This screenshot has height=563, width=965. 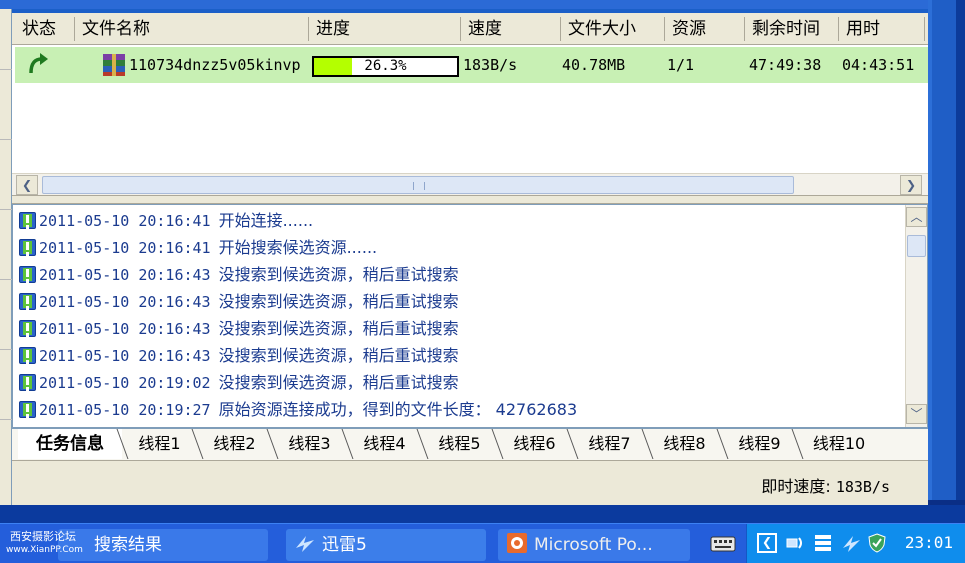 I want to click on task-remaining: 47:49:38, so click(x=785, y=65).